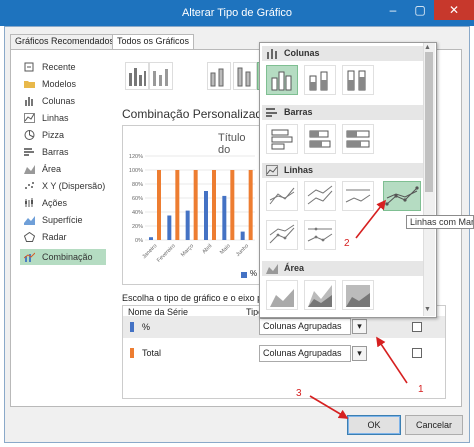 The height and width of the screenshot is (447, 474). What do you see at coordinates (299, 393) in the screenshot?
I see `annotation-number-3: 3` at bounding box center [299, 393].